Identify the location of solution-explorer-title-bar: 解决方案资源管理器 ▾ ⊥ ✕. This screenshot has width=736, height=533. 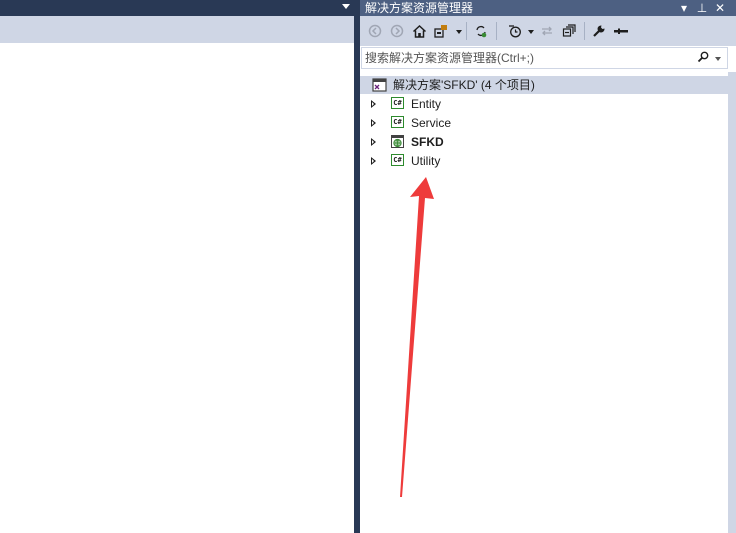
(548, 8).